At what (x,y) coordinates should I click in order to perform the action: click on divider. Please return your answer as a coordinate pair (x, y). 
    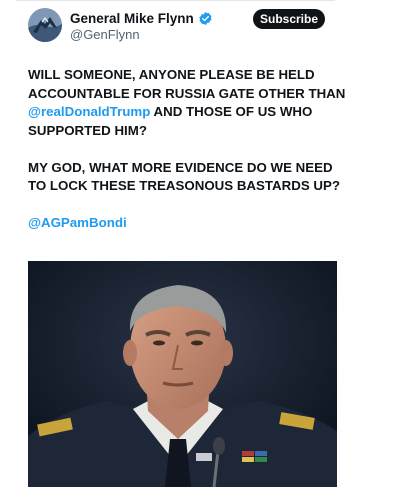
    Looking at the image, I should click on (175, 0).